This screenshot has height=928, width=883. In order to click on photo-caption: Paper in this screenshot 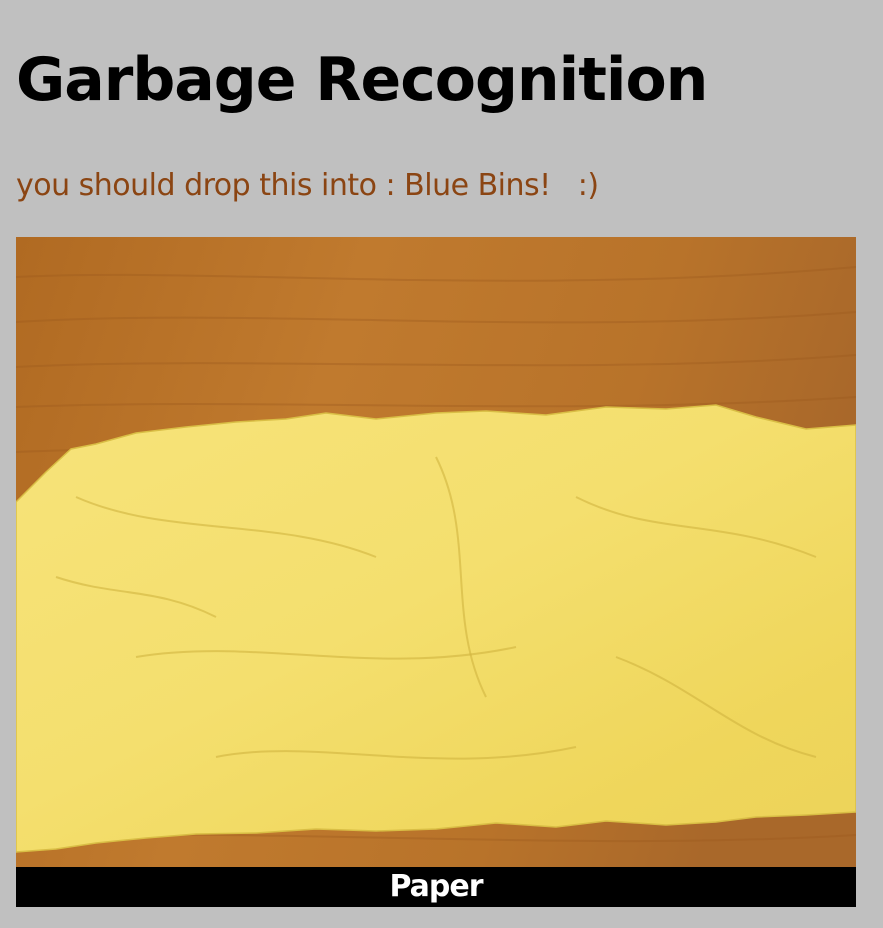, I will do `click(436, 886)`.